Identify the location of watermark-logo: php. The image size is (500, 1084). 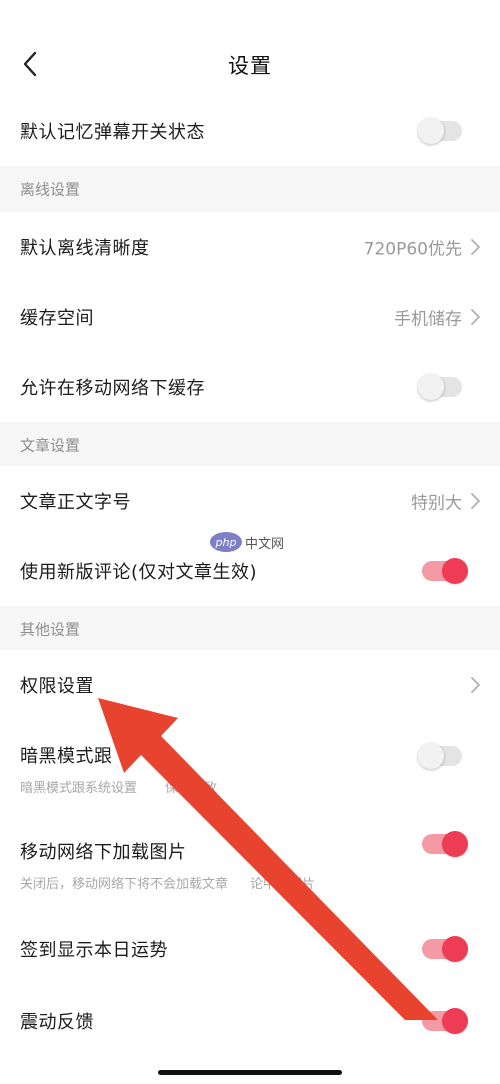
(226, 542).